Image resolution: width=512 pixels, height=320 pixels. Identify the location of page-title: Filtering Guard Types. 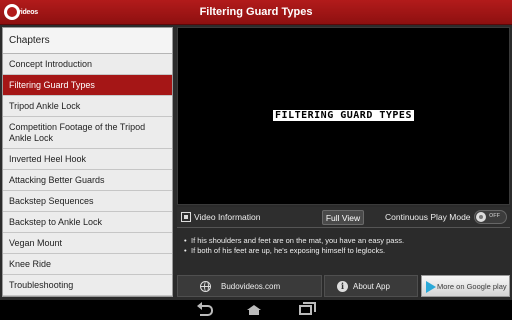
(256, 12).